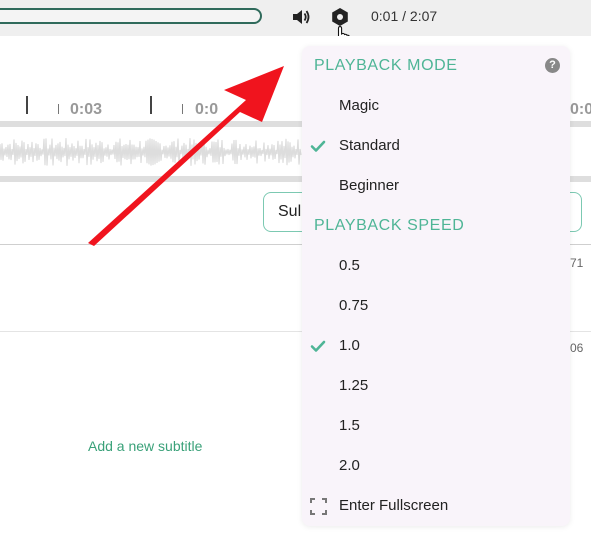 Image resolution: width=591 pixels, height=541 pixels. Describe the element at coordinates (369, 185) in the screenshot. I see `menu-item-label: Beginner` at that location.